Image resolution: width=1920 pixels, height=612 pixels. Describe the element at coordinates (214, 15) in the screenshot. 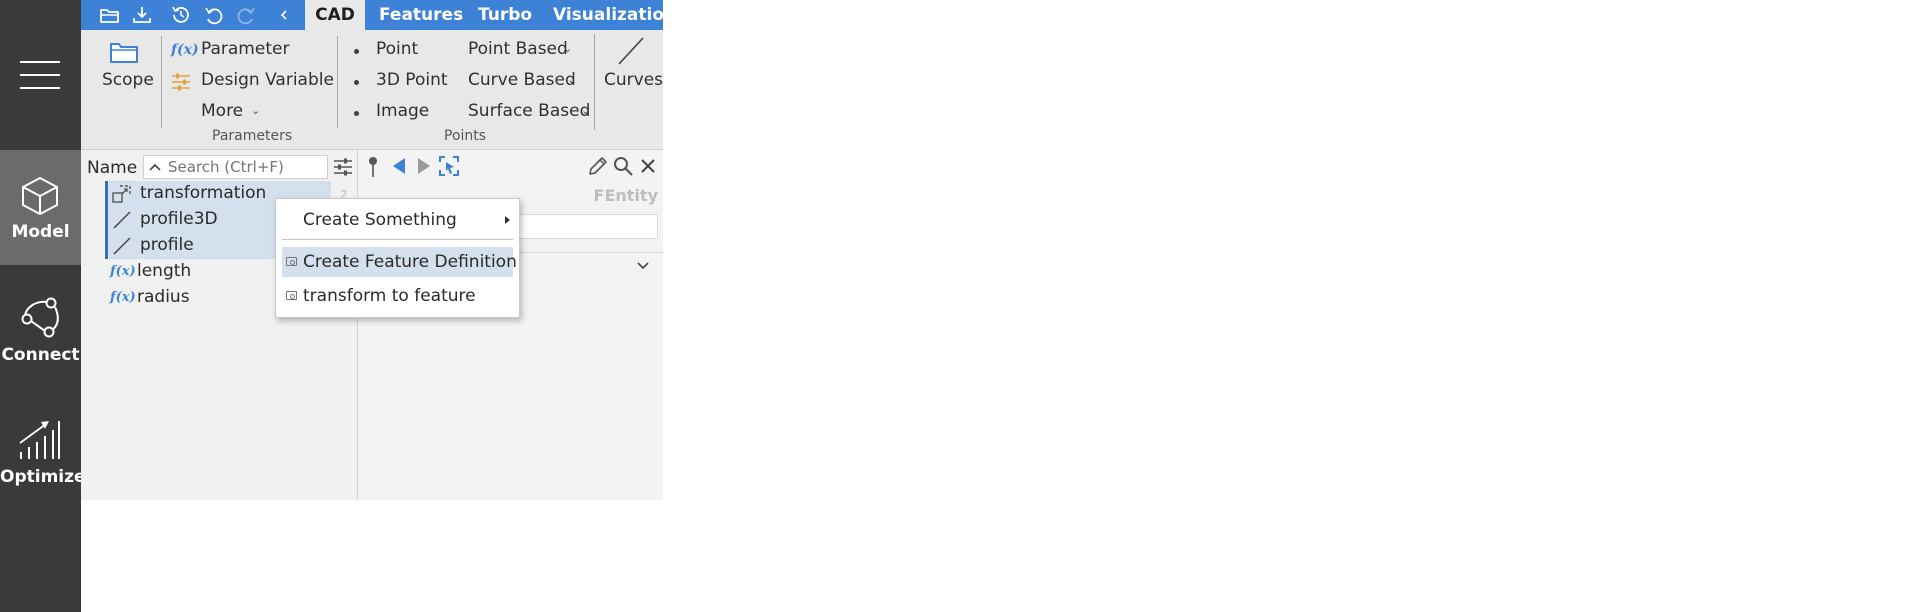

I see `undo-icon` at that location.